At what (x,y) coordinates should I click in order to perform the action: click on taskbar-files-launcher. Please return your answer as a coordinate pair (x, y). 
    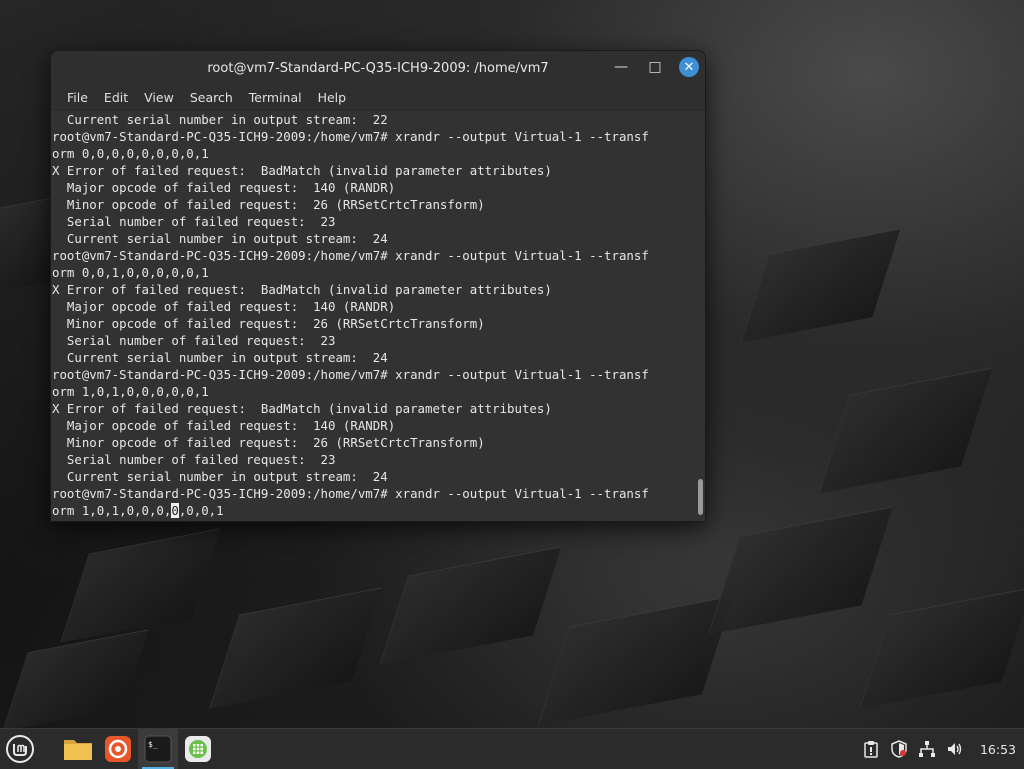
    Looking at the image, I should click on (78, 749).